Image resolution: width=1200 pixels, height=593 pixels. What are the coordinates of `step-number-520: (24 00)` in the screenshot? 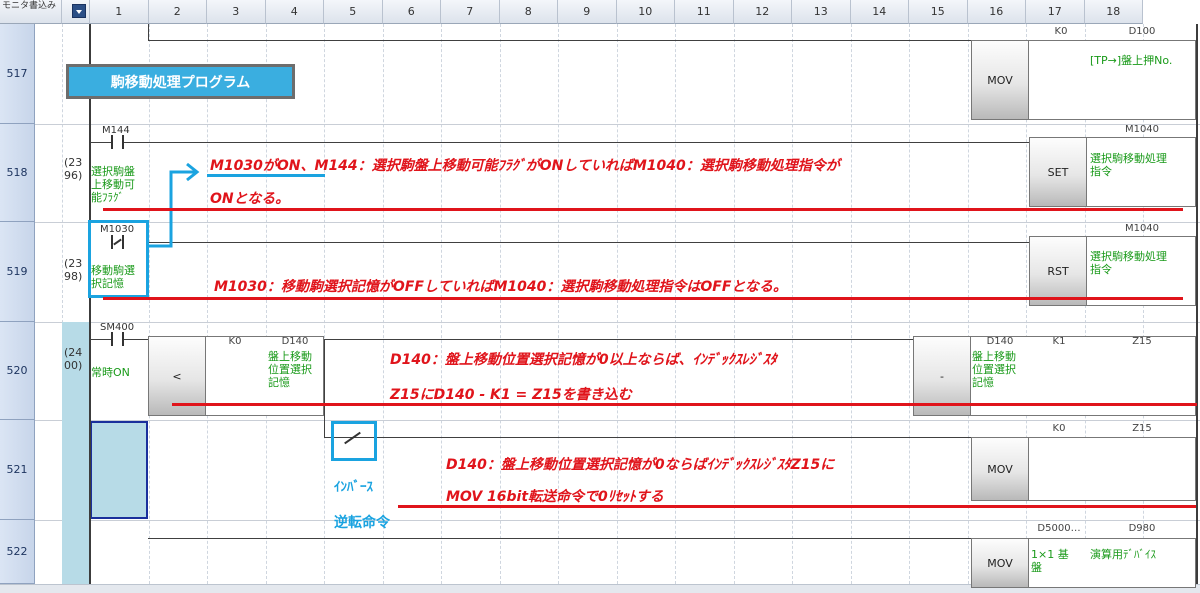 It's located at (73, 359).